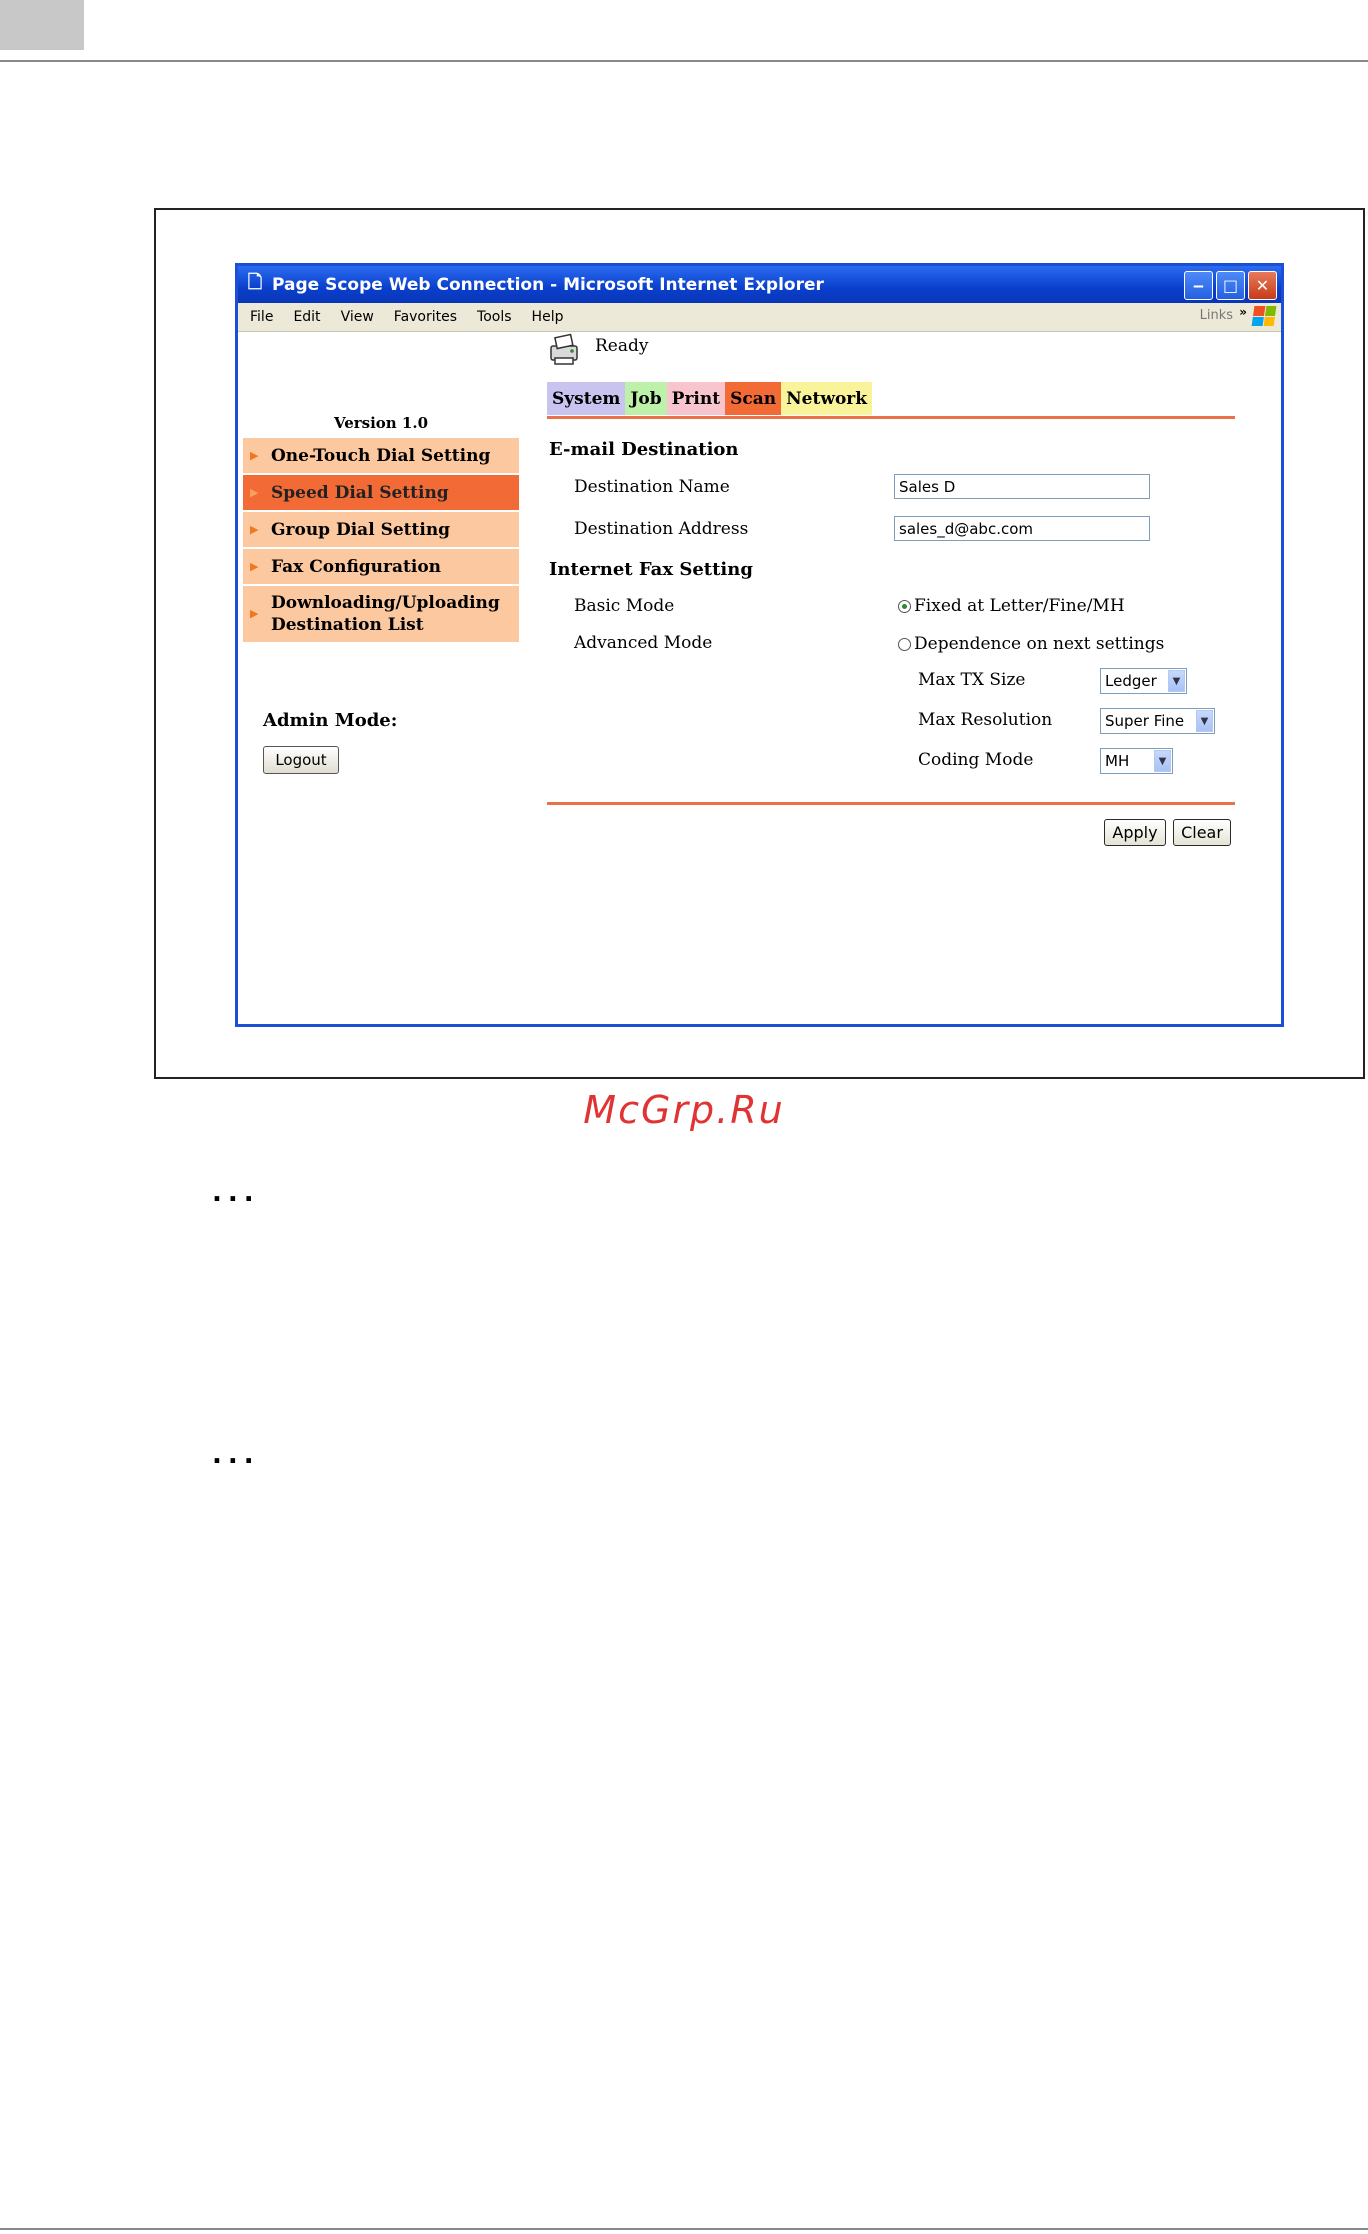  I want to click on tab-underline, so click(891, 417).